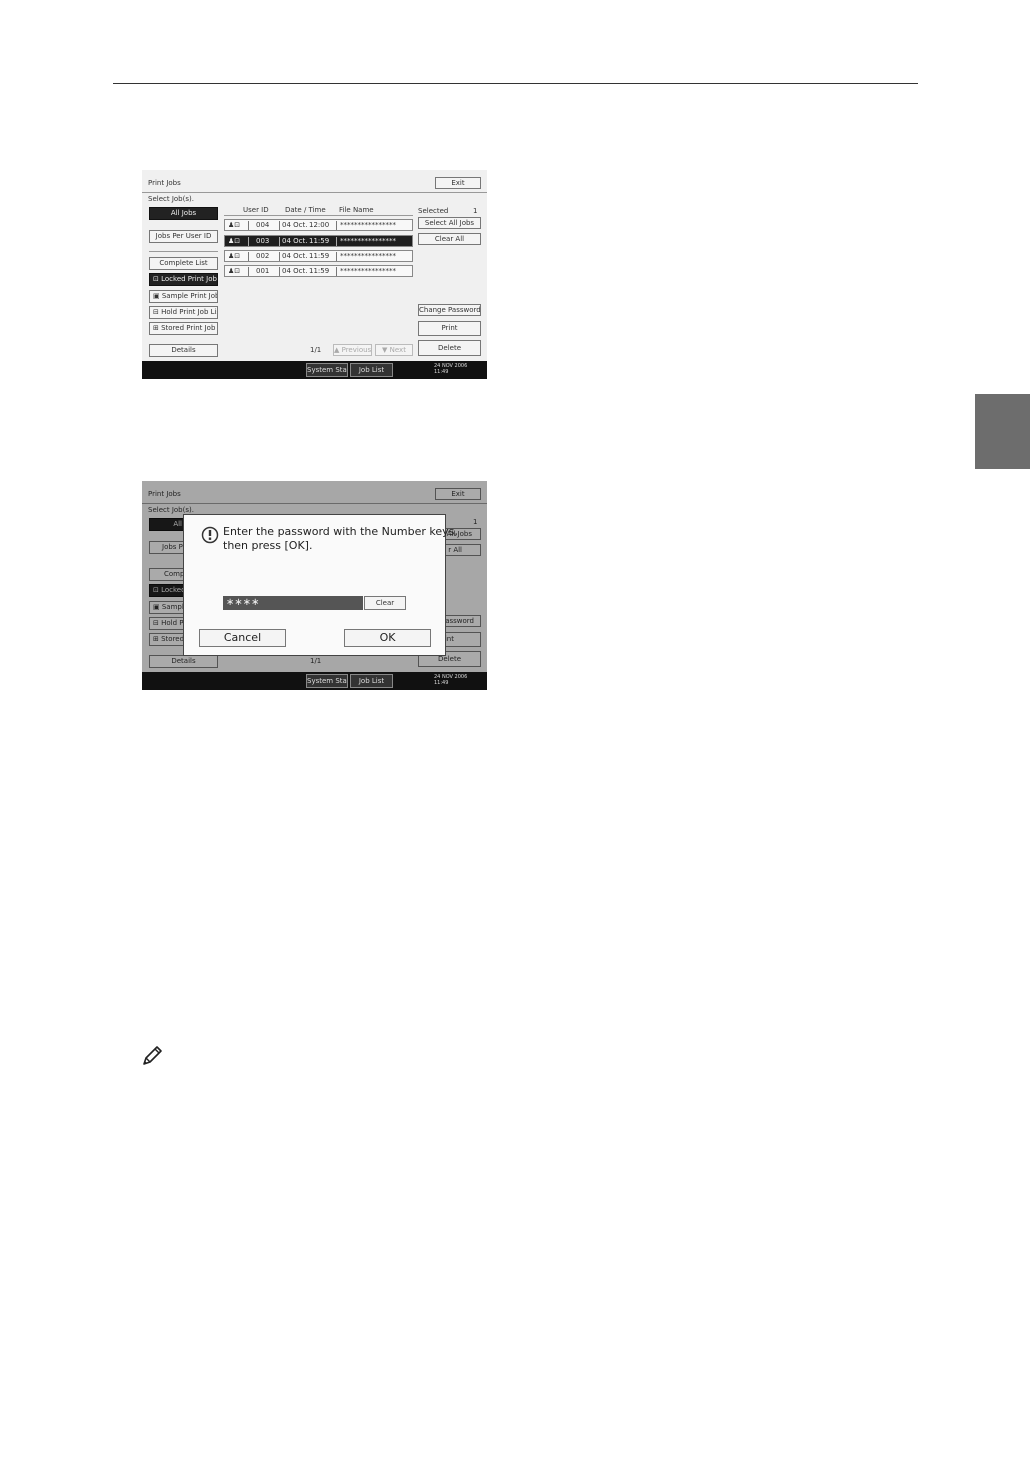  I want to click on chapter-tab, so click(1002, 431).